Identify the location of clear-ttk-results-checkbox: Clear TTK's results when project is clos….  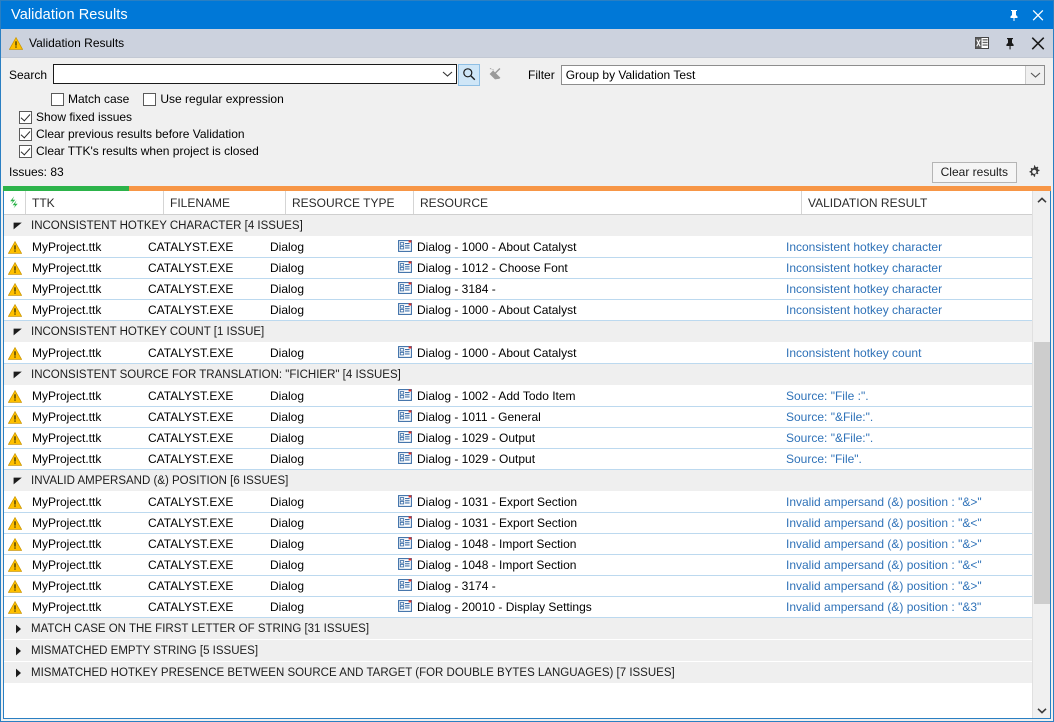
(525, 151).